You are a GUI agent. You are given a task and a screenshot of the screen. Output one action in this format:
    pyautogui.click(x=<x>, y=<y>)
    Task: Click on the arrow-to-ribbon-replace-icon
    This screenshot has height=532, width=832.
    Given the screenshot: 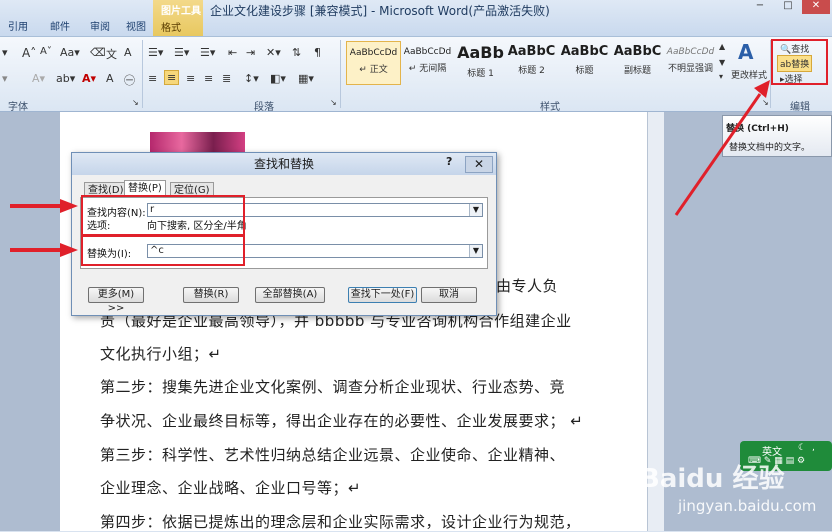 What is the action you would take?
    pyautogui.click(x=722, y=148)
    